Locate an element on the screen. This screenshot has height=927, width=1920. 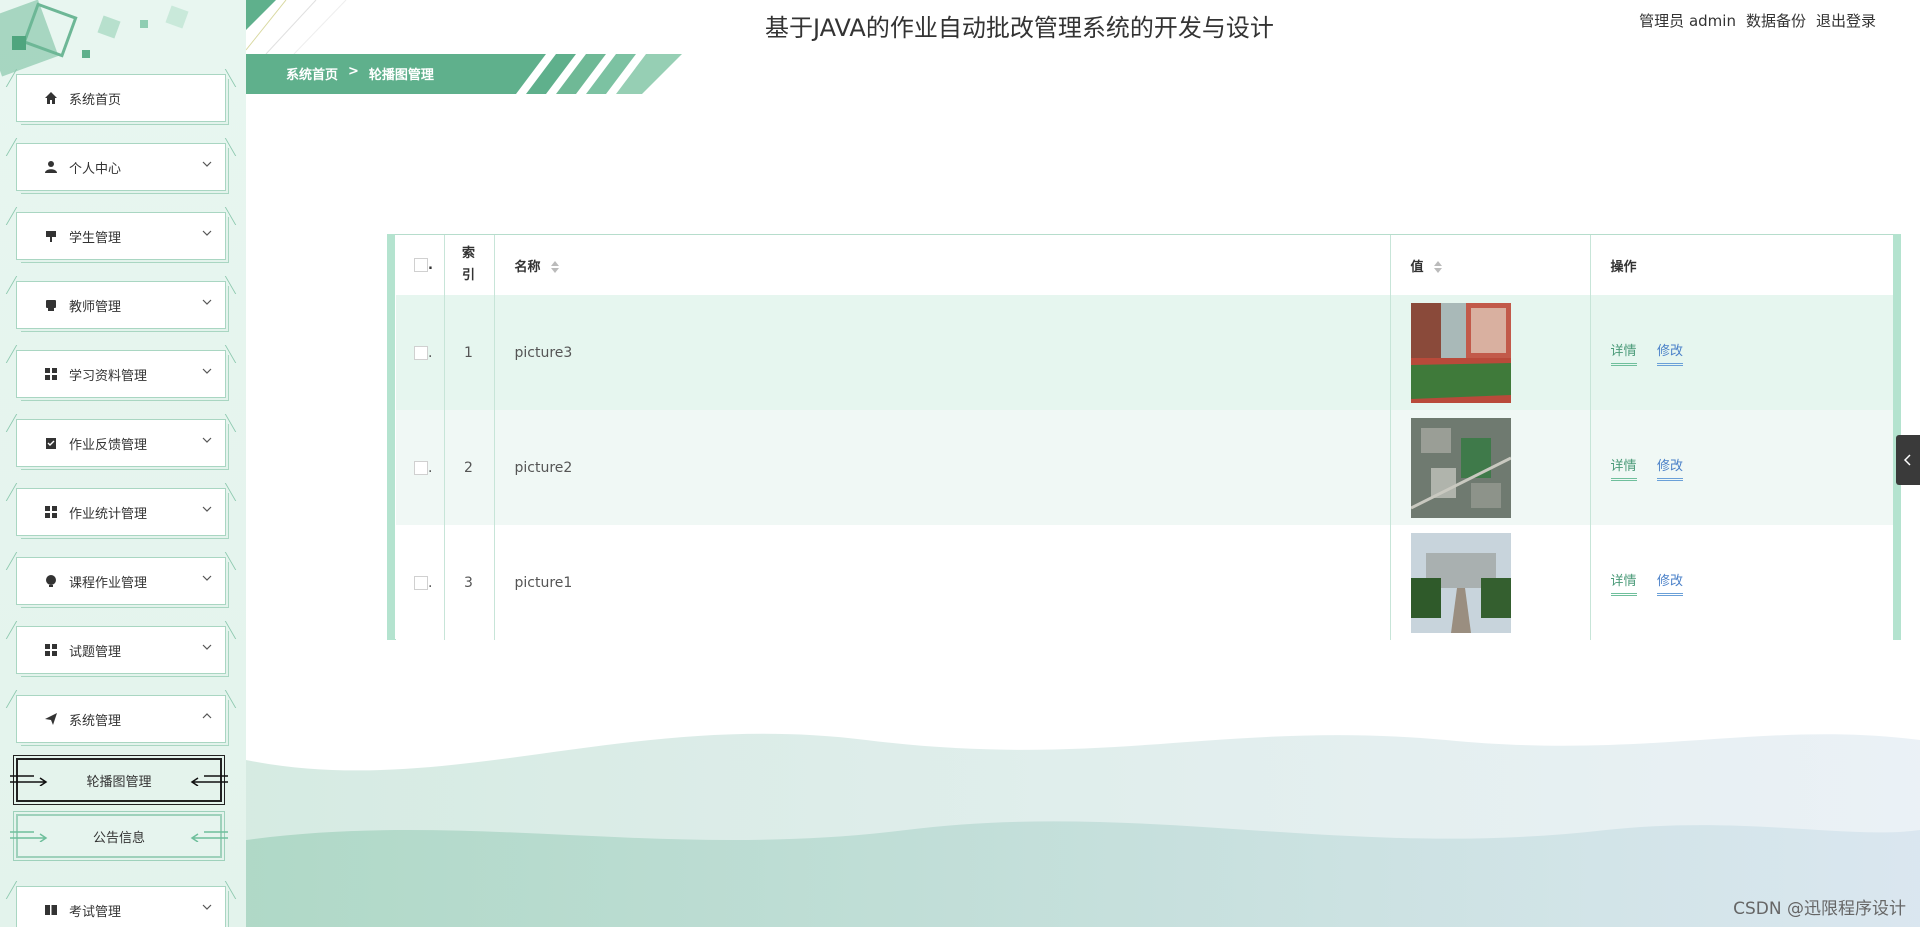
bulb-icon is located at coordinates (51, 581).